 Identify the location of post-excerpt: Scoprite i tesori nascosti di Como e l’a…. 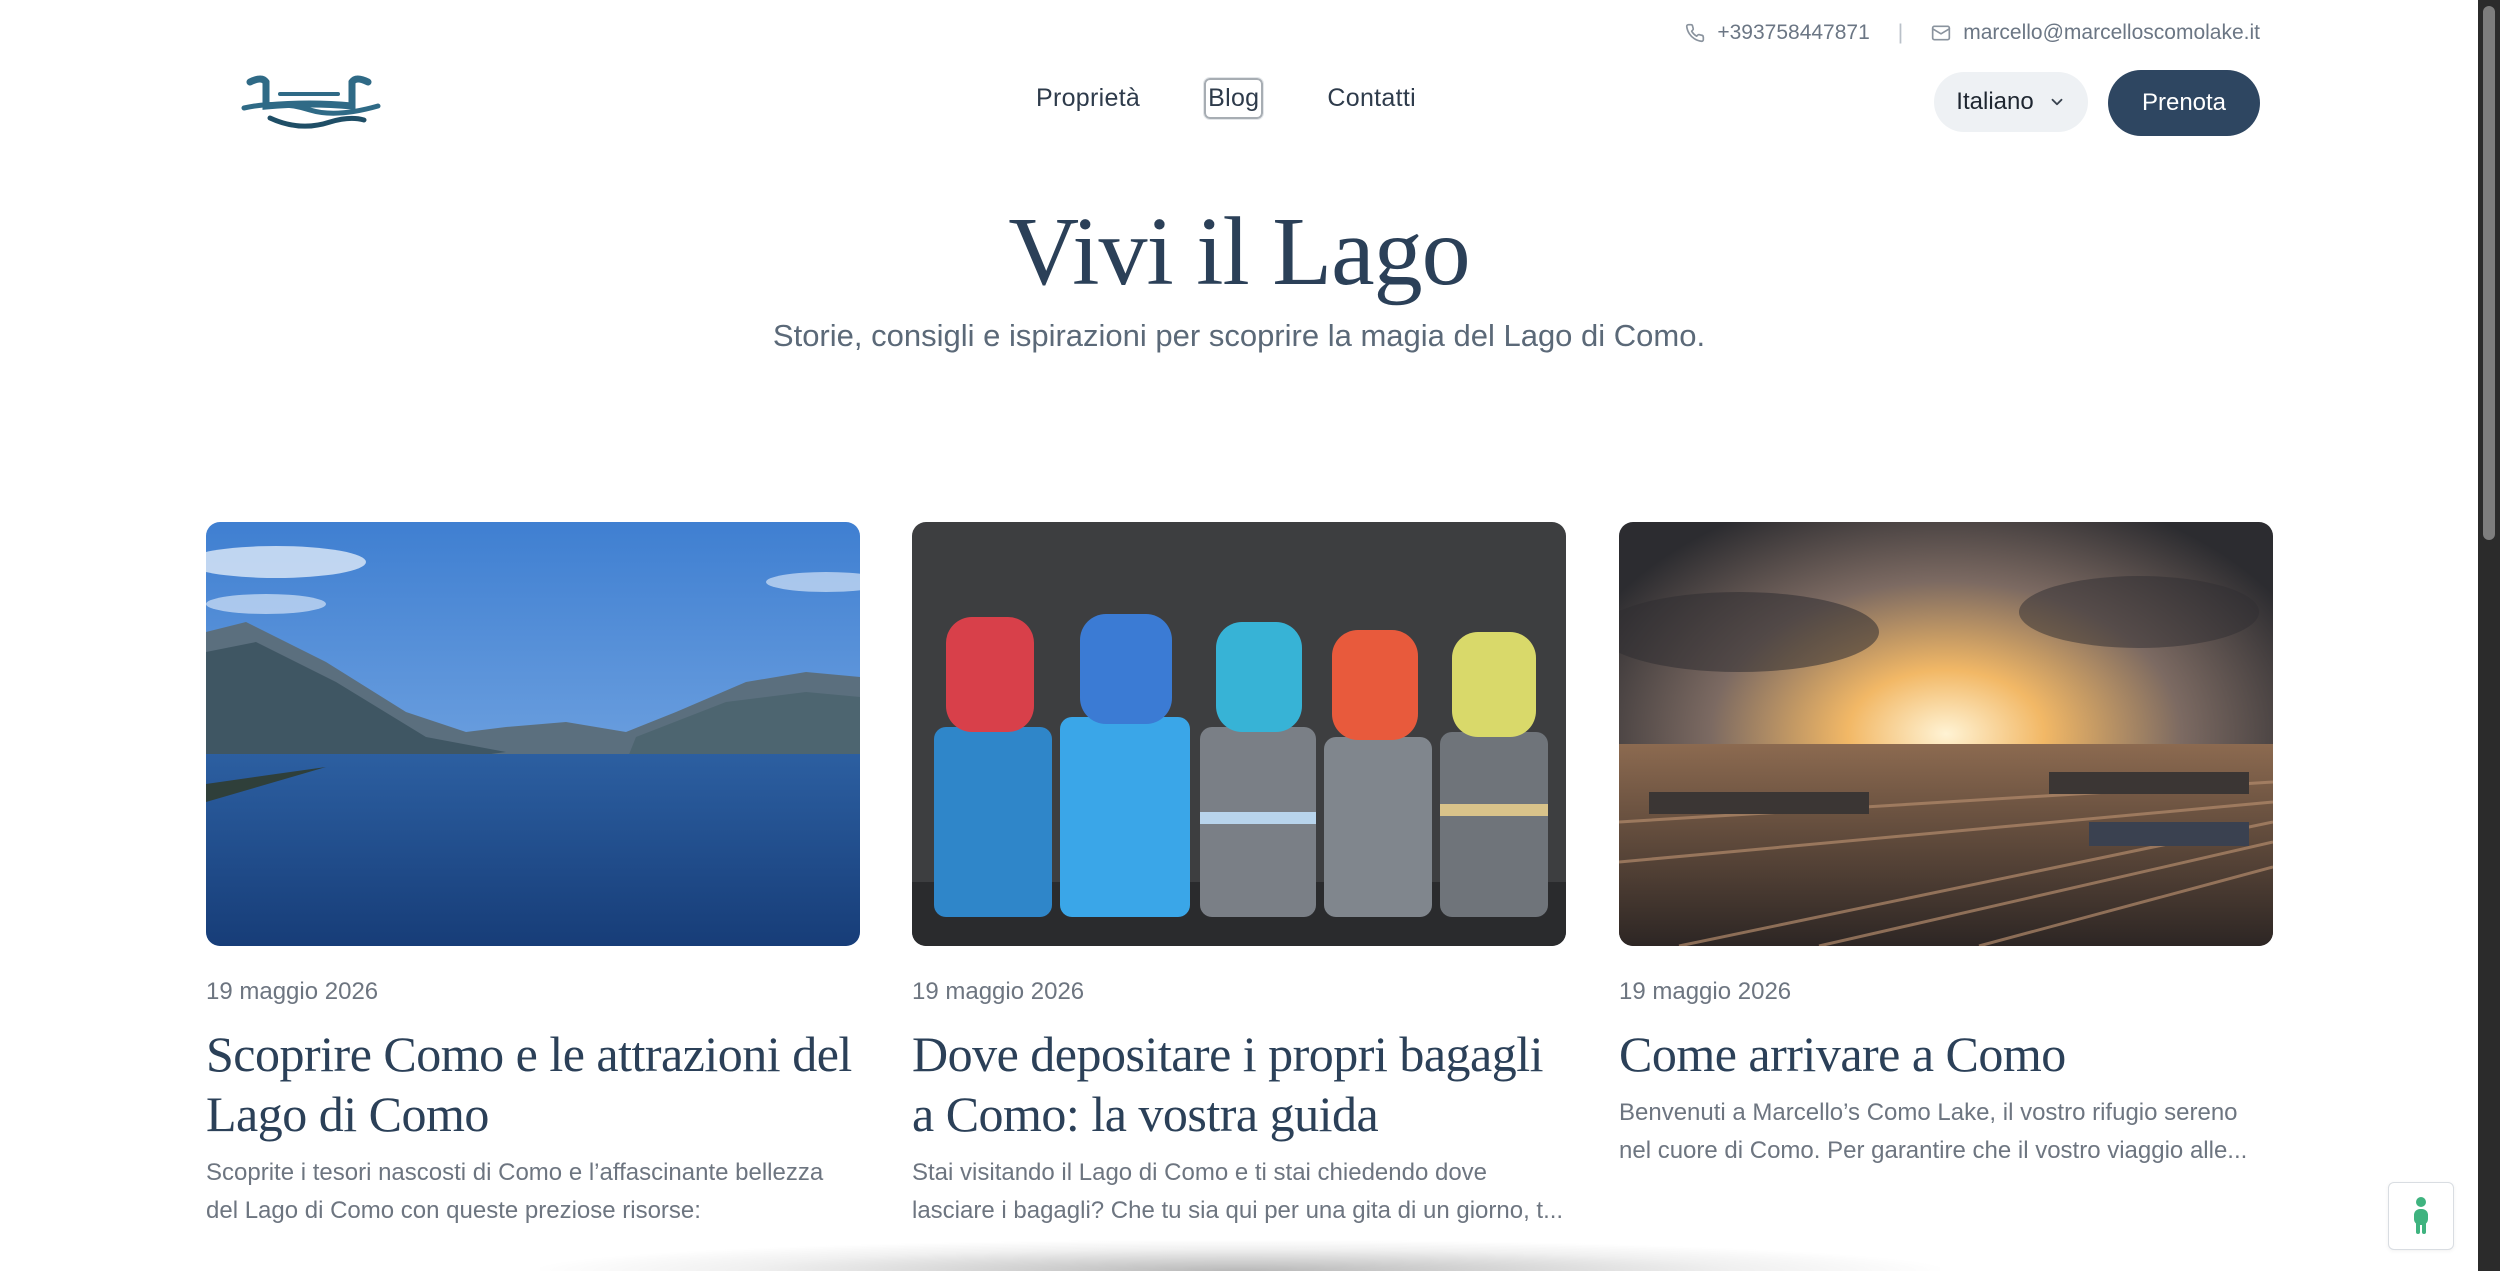
(515, 1191).